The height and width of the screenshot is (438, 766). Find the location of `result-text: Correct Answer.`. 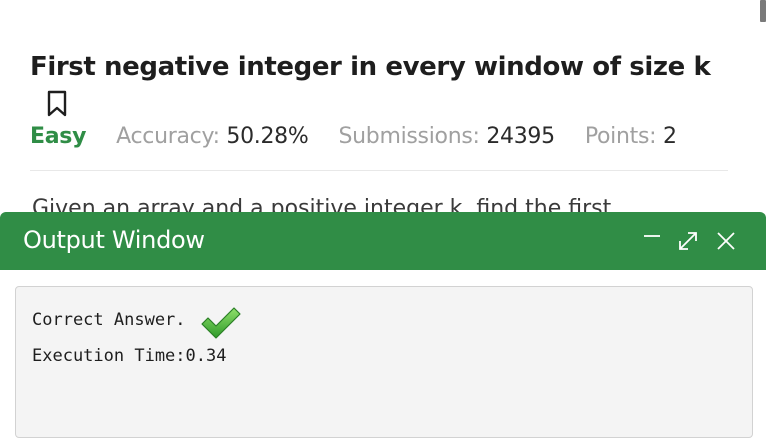

result-text: Correct Answer. is located at coordinates (109, 320).